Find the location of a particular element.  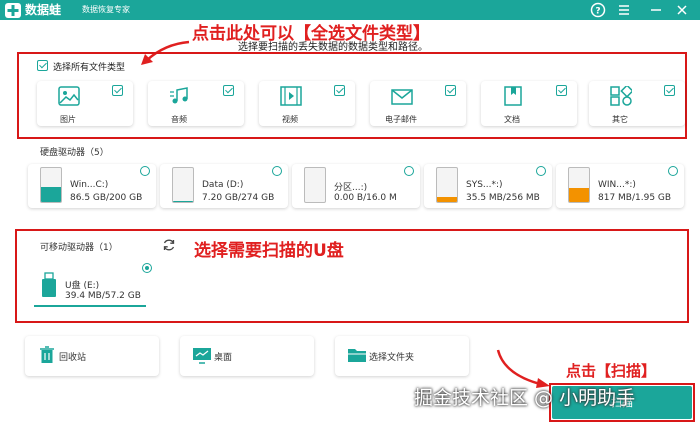

filetype-label: 音频 is located at coordinates (179, 119).